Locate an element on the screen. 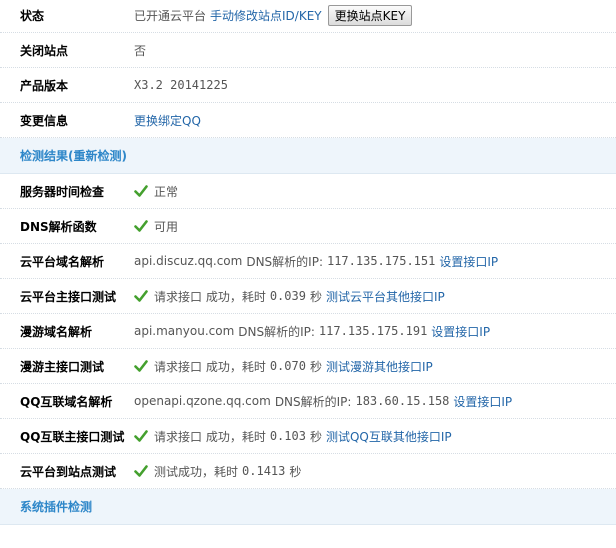 The width and height of the screenshot is (616, 548). row-label: 服务器时间检查 is located at coordinates (62, 191).